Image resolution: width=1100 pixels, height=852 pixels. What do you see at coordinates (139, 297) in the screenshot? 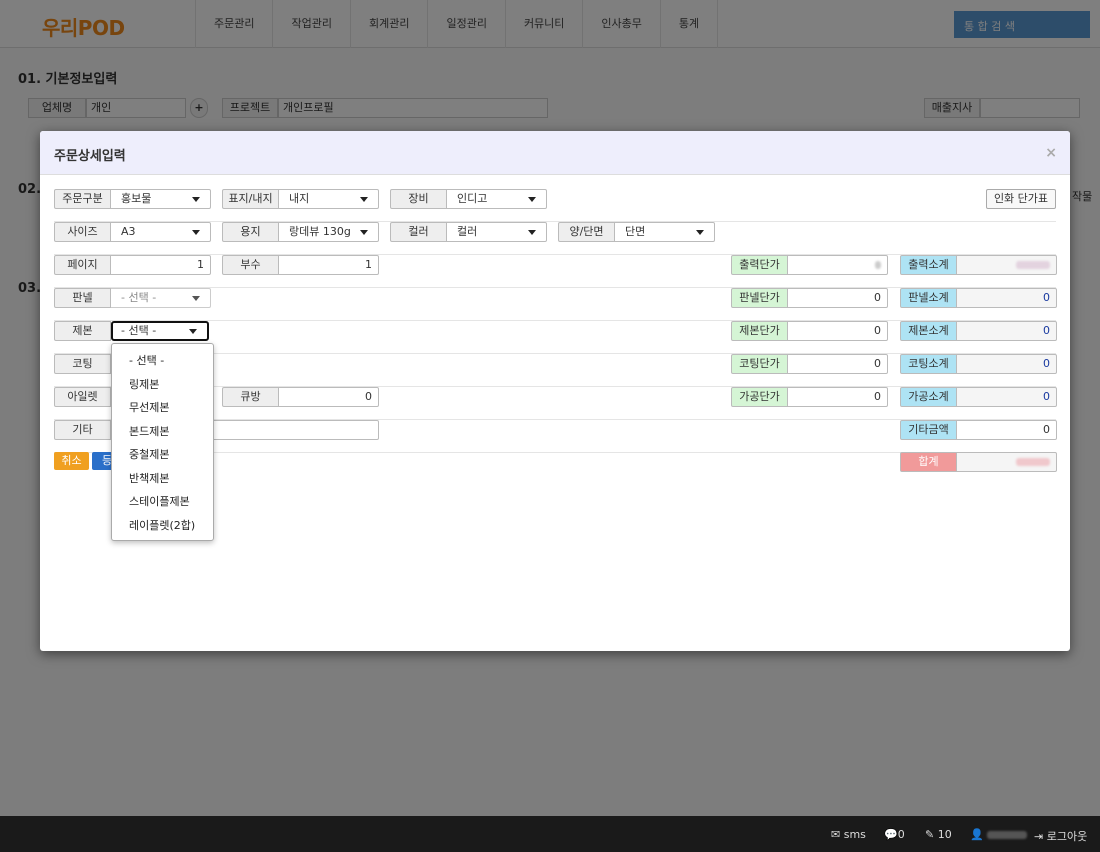
I see `panel-value: - 선택 -` at bounding box center [139, 297].